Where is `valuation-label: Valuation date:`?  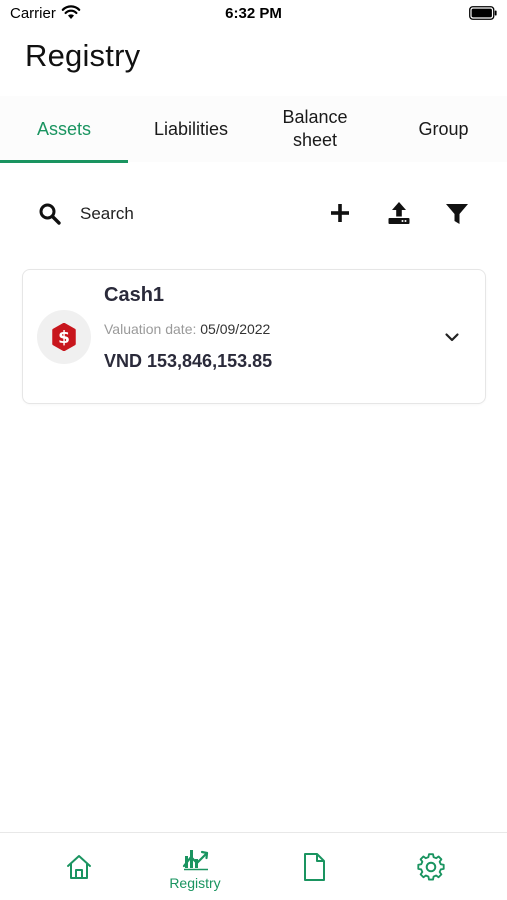
valuation-label: Valuation date: is located at coordinates (150, 329).